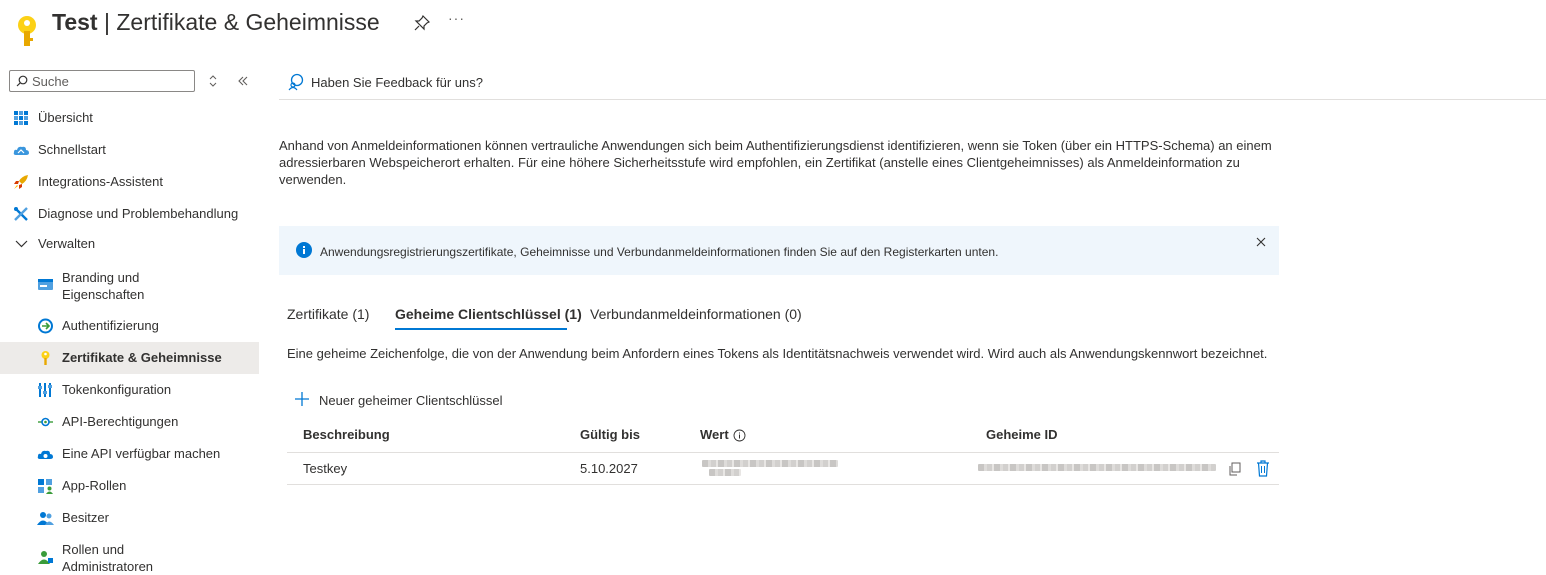 The height and width of the screenshot is (575, 1546). What do you see at coordinates (696, 314) in the screenshot?
I see `tab-federated-credentials: Verbundanmeldeinformationen (0)` at bounding box center [696, 314].